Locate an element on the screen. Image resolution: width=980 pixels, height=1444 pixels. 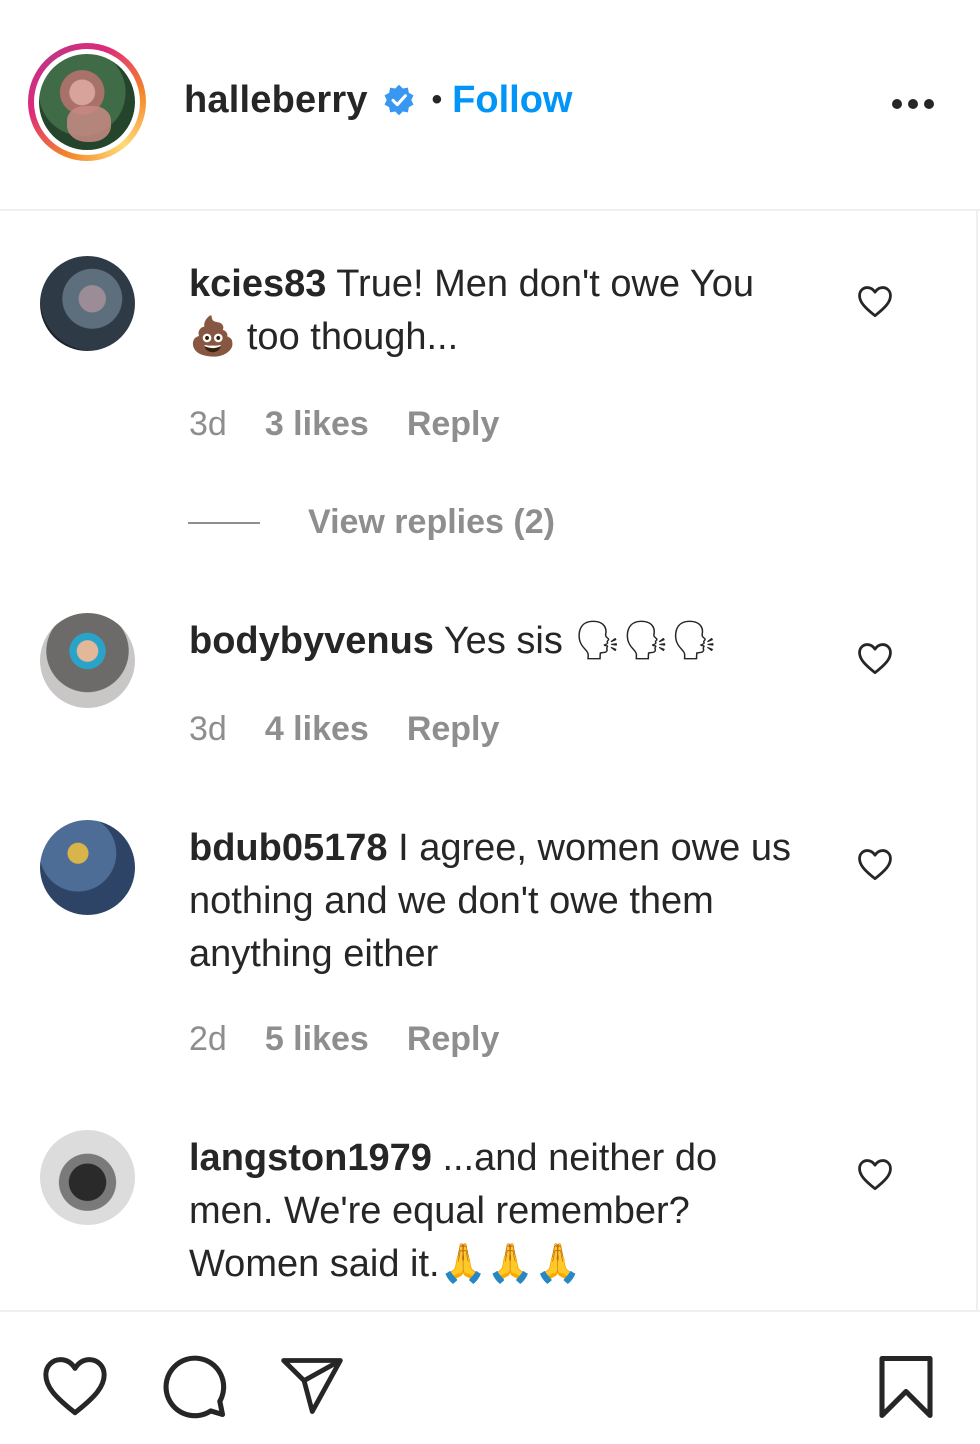
comment-username: kcies83 is located at coordinates (257, 284).